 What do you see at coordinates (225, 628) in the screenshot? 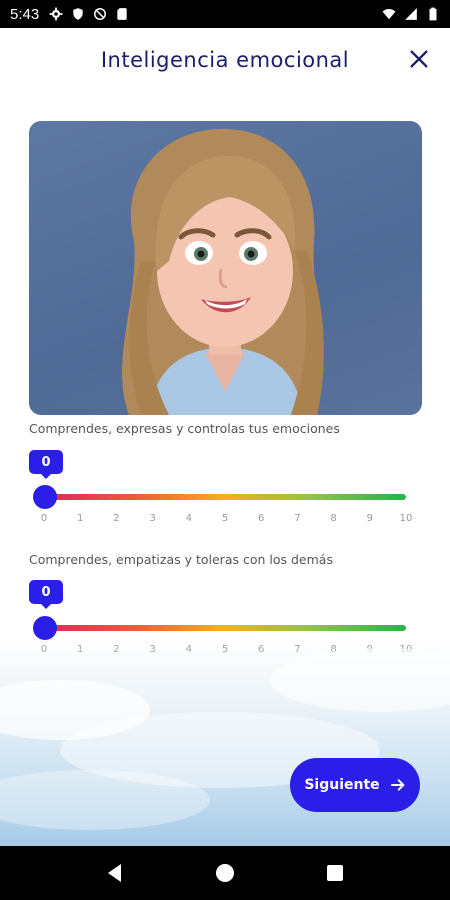
I see `question-2-slider-track` at bounding box center [225, 628].